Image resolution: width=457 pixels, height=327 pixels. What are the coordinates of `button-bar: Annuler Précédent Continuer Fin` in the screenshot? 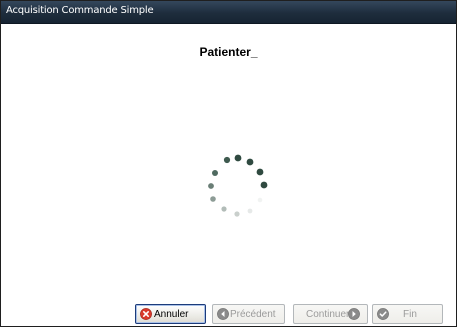 It's located at (228, 315).